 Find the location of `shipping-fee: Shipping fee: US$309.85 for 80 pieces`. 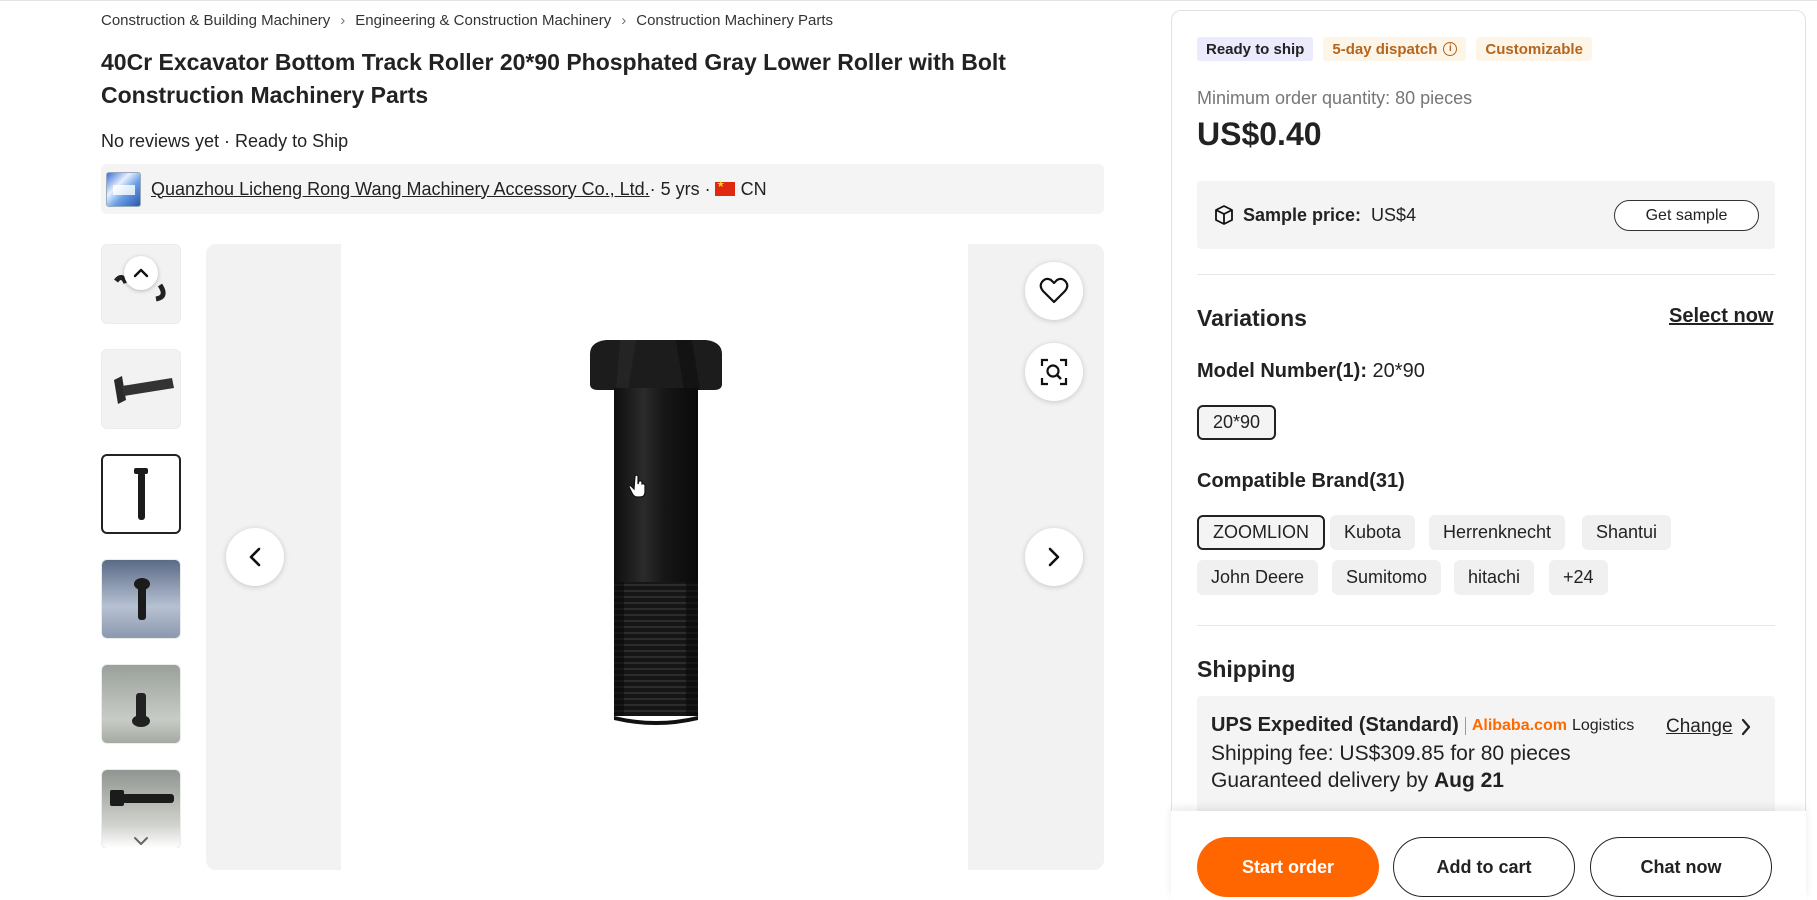

shipping-fee: Shipping fee: US$309.85 for 80 pieces is located at coordinates (1391, 753).